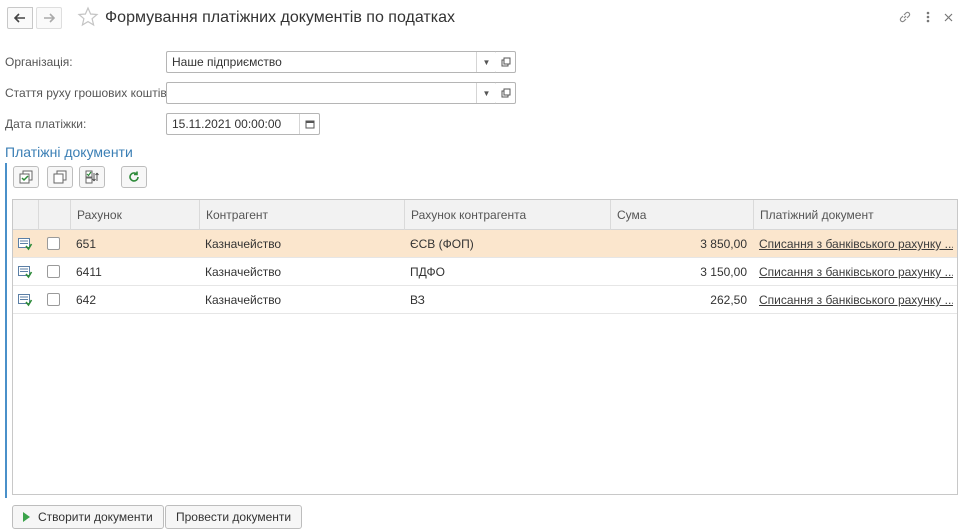 The width and height of the screenshot is (961, 532). I want to click on more-vertical-icon, so click(928, 17).